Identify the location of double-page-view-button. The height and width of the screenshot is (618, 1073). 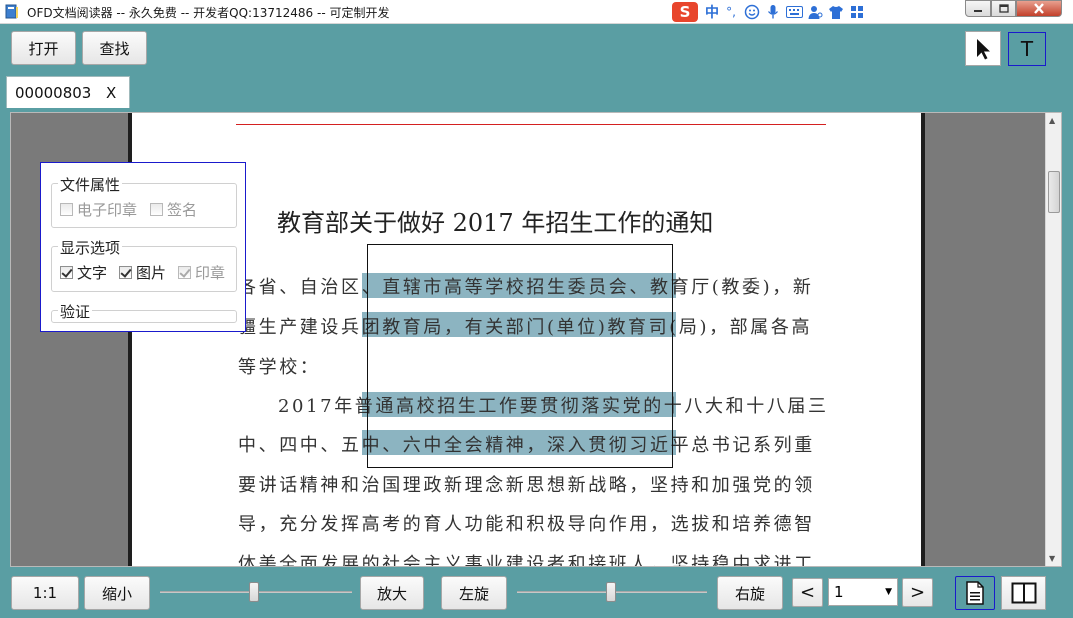
(1023, 593).